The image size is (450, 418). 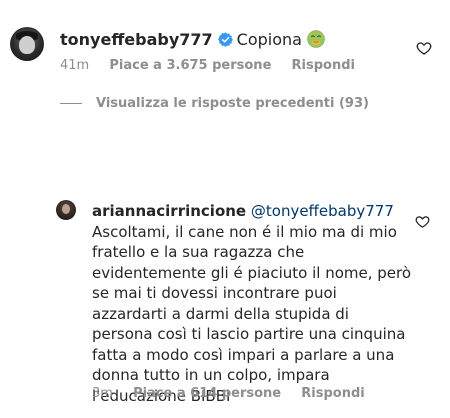 What do you see at coordinates (207, 393) in the screenshot?
I see `reply-likes: Piace a 614 persone` at bounding box center [207, 393].